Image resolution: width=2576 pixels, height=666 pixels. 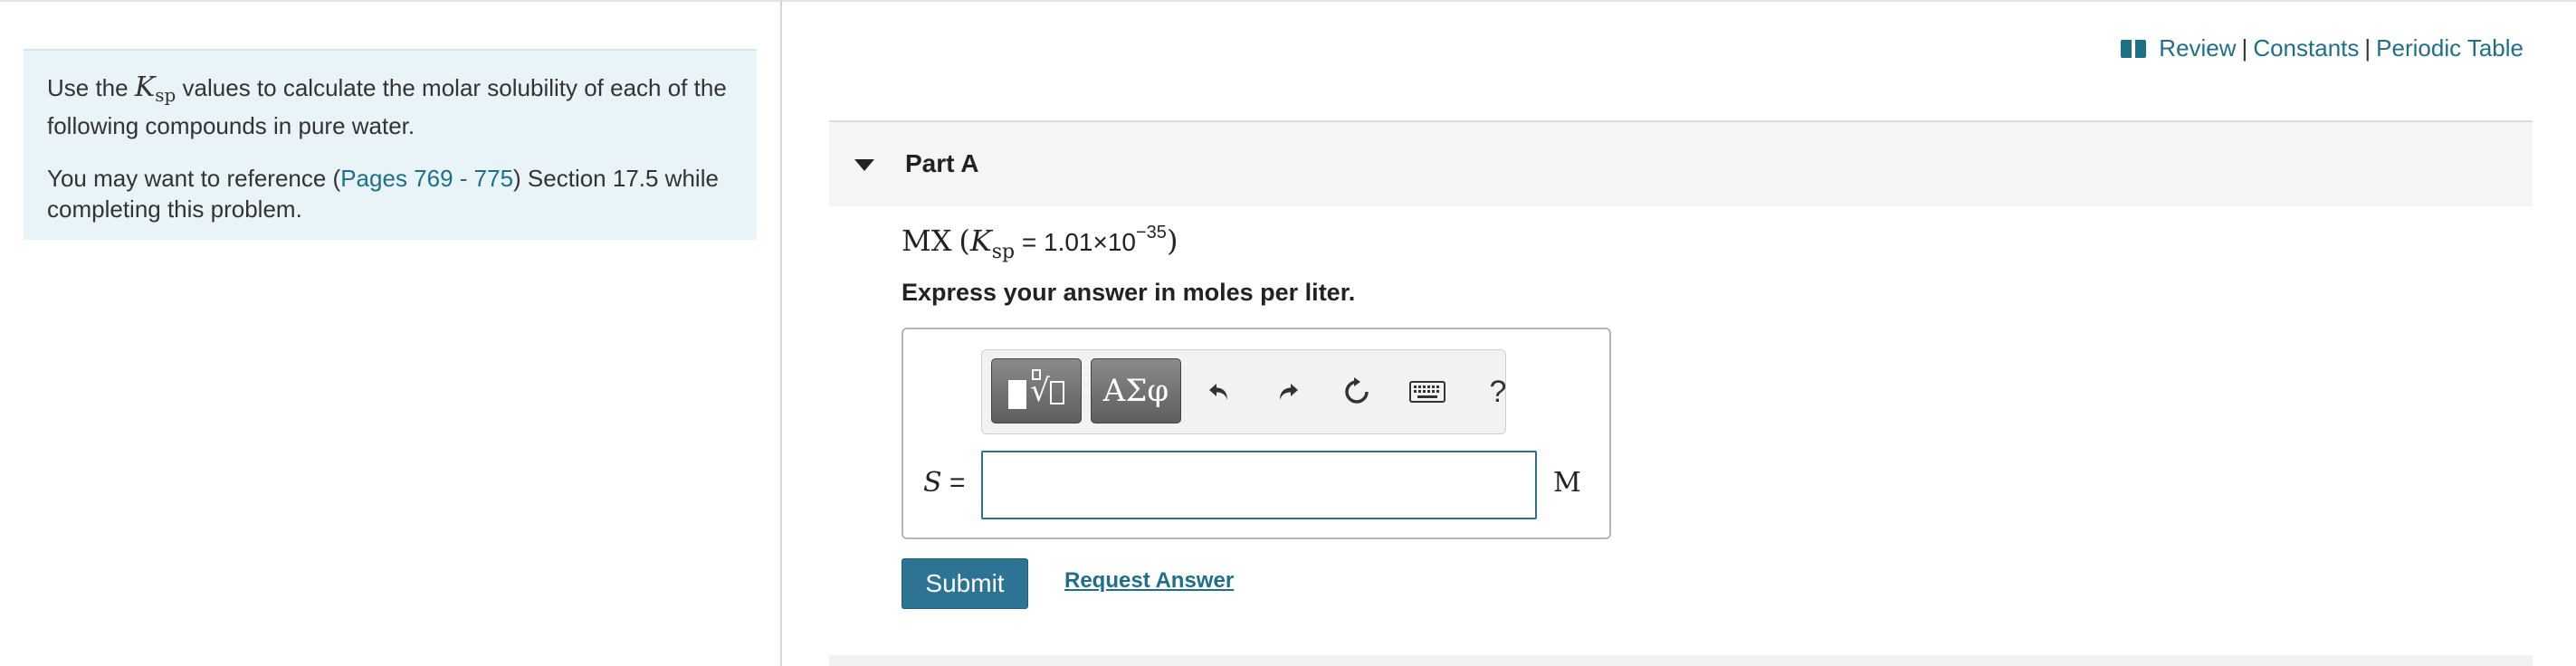 I want to click on answer-input, so click(x=1259, y=485).